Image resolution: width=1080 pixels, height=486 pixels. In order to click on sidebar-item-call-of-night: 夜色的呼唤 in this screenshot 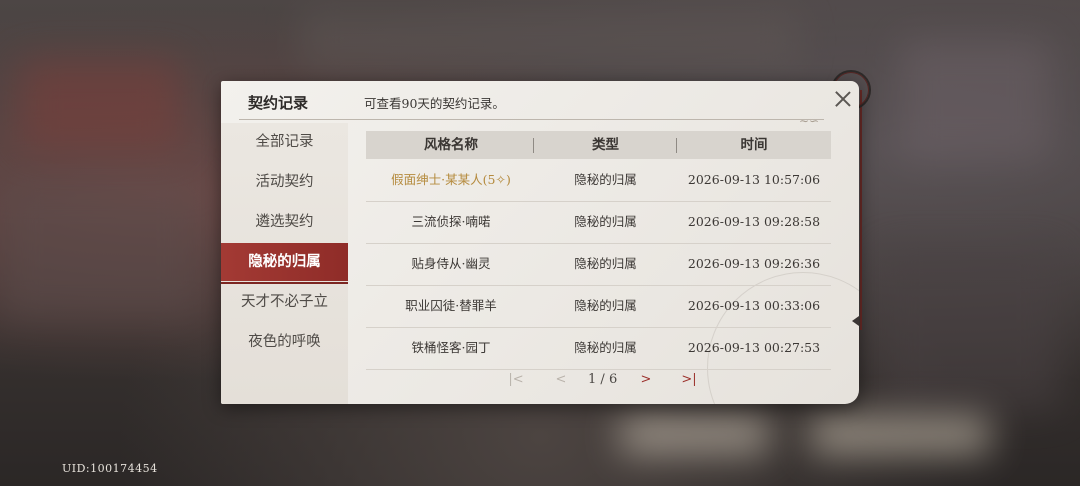, I will do `click(284, 342)`.